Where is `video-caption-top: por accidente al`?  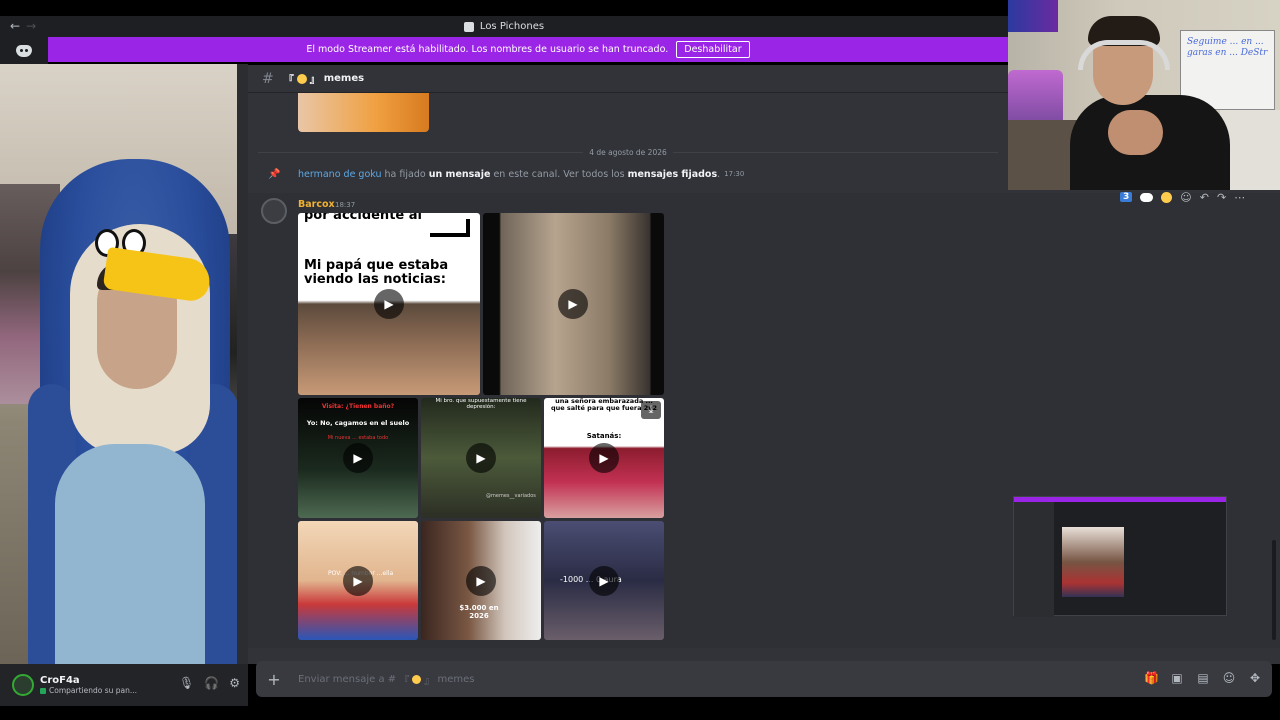 video-caption-top: por accidente al is located at coordinates (363, 218).